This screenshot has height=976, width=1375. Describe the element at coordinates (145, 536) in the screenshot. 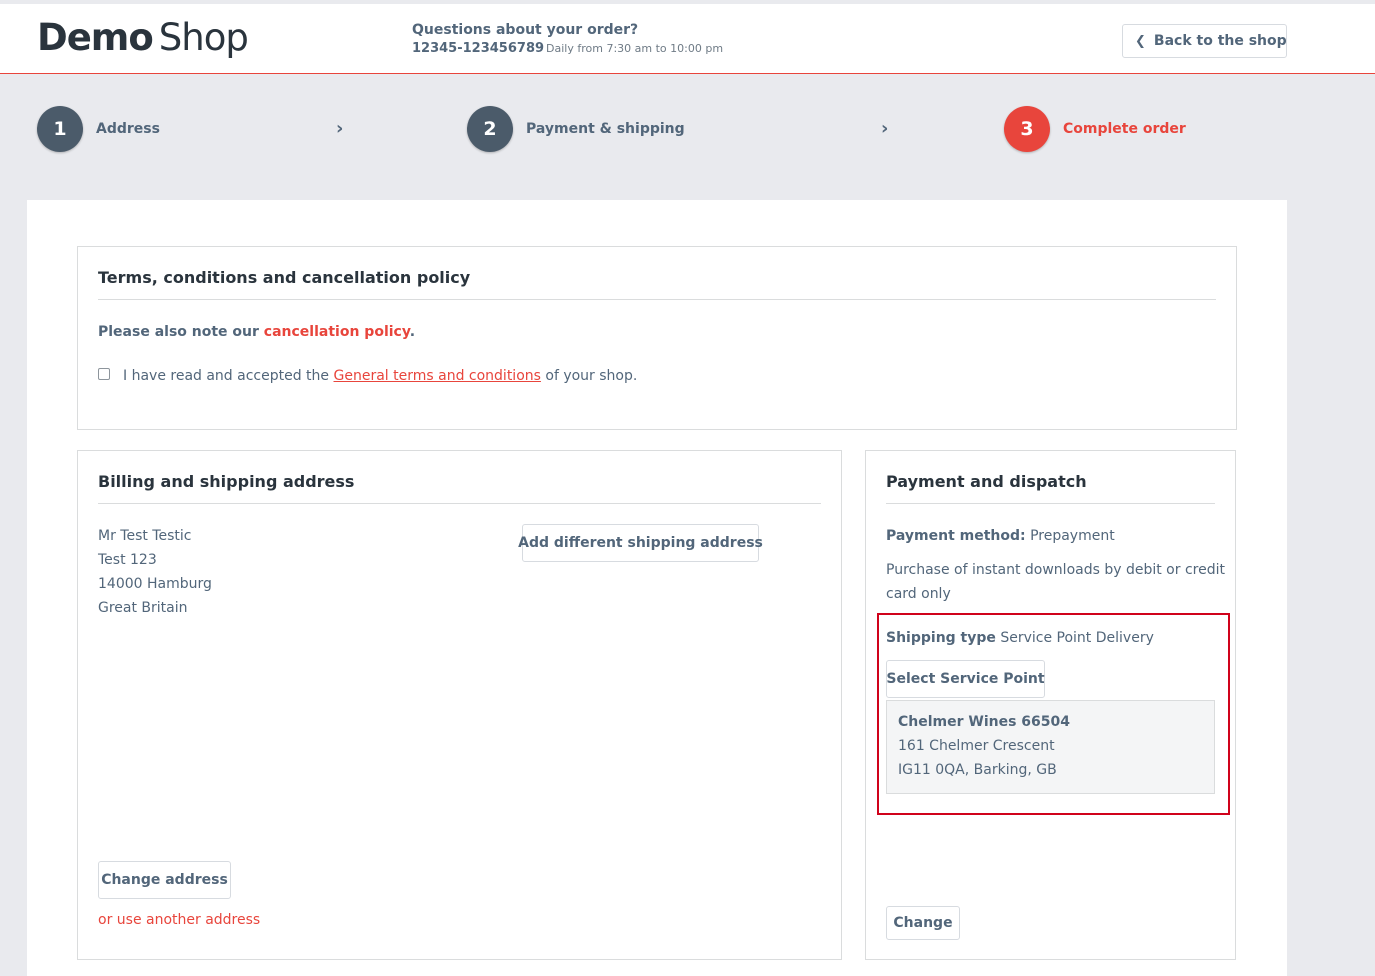

I see `address-line: Mr Test Testic` at that location.